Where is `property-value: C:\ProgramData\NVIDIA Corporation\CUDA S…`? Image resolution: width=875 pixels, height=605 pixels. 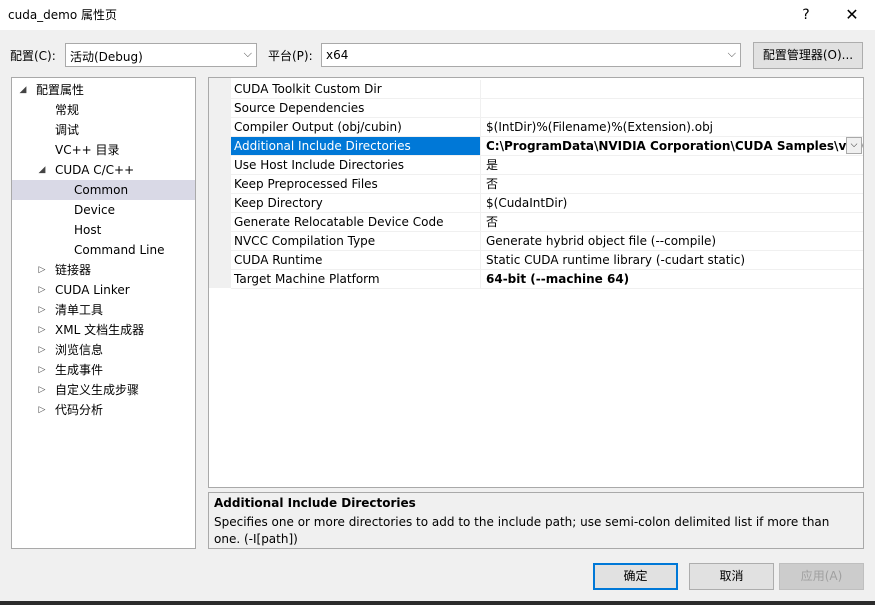
property-value: C:\ProgramData\NVIDIA Corporation\CUDA S… is located at coordinates (673, 146).